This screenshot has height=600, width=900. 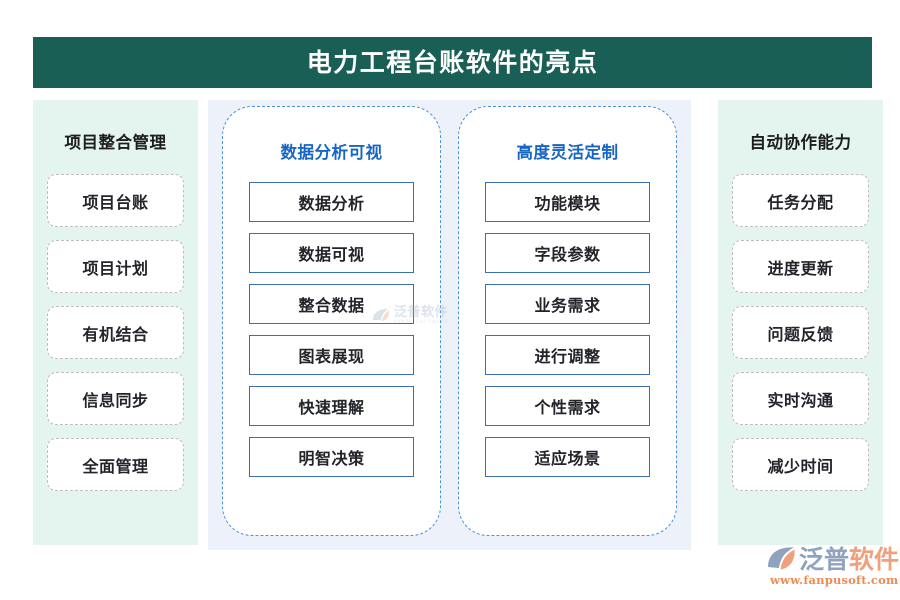 What do you see at coordinates (115, 200) in the screenshot?
I see `list-item: 项目台账` at bounding box center [115, 200].